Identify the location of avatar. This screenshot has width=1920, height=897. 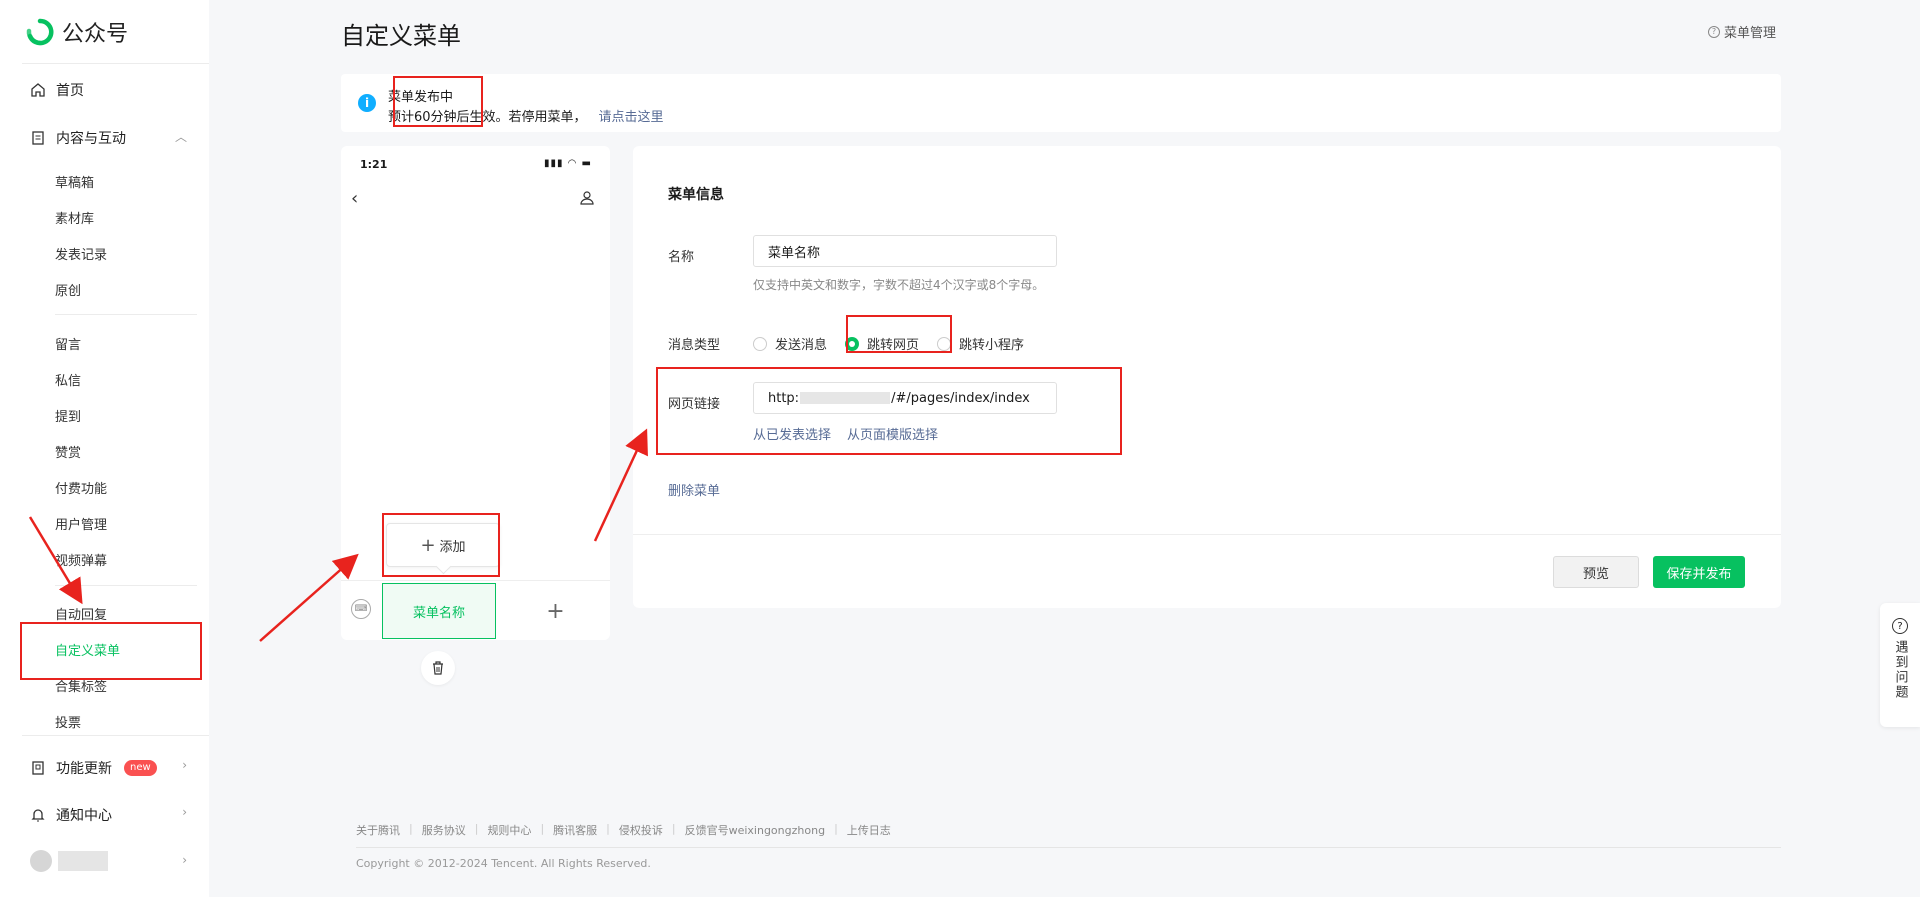
(41, 861).